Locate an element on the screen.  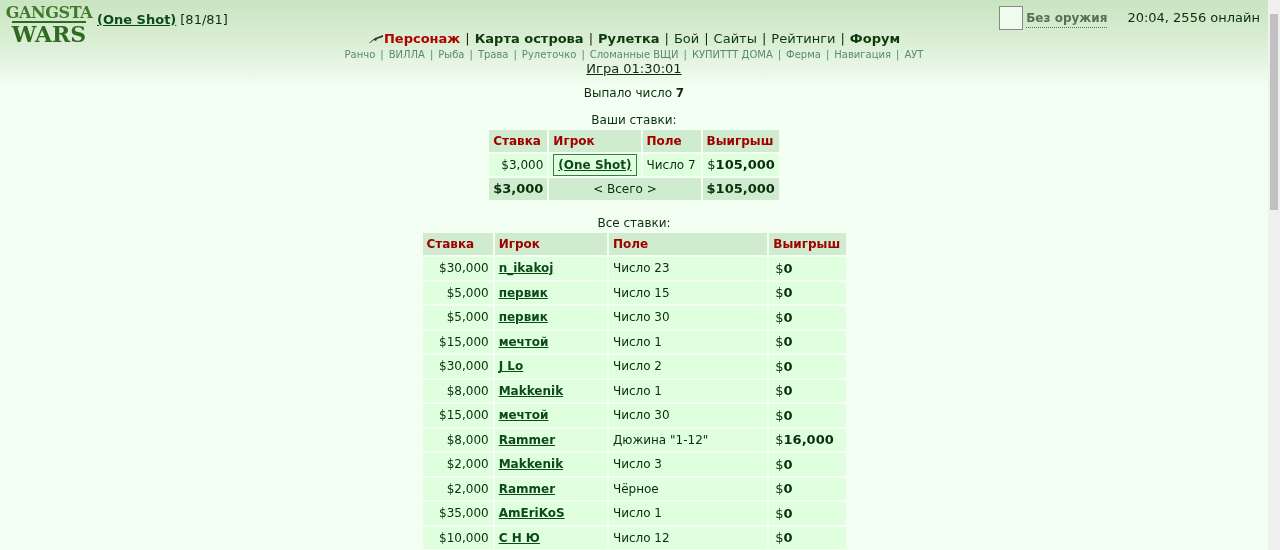
table-cell: $10,000 is located at coordinates (457, 537).